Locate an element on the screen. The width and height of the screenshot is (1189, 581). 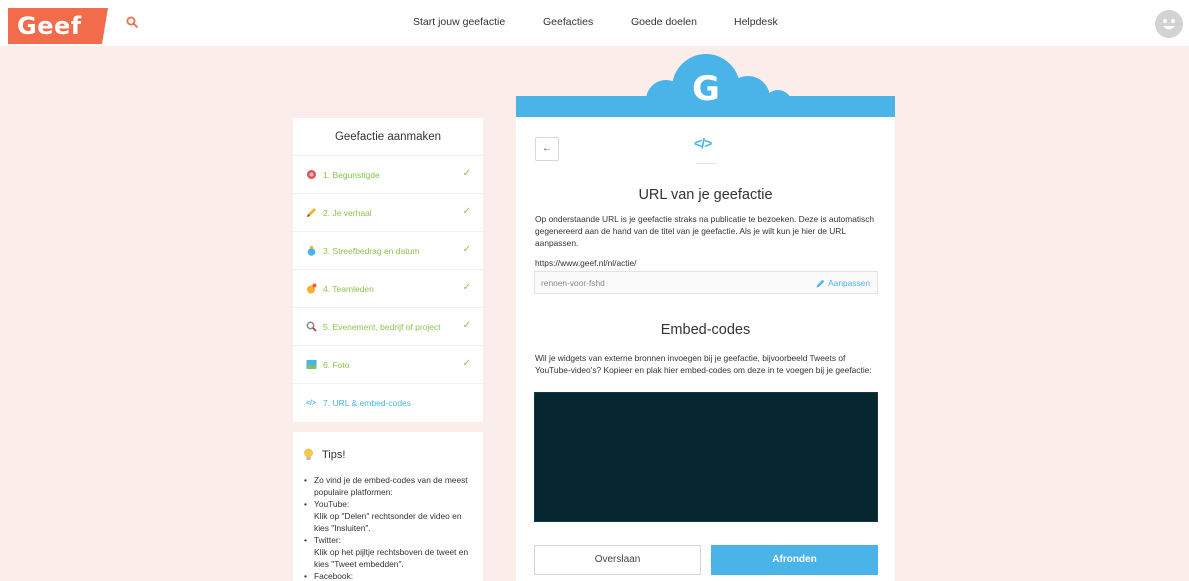
tip-item: Facebook: is located at coordinates (390, 575).